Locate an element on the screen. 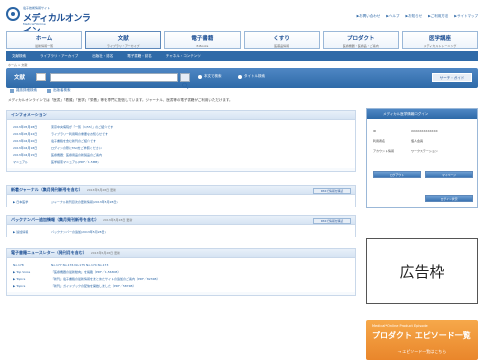 This screenshot has height=362, width=484. breadcrumb: ホーム > 文献 is located at coordinates (17, 65).